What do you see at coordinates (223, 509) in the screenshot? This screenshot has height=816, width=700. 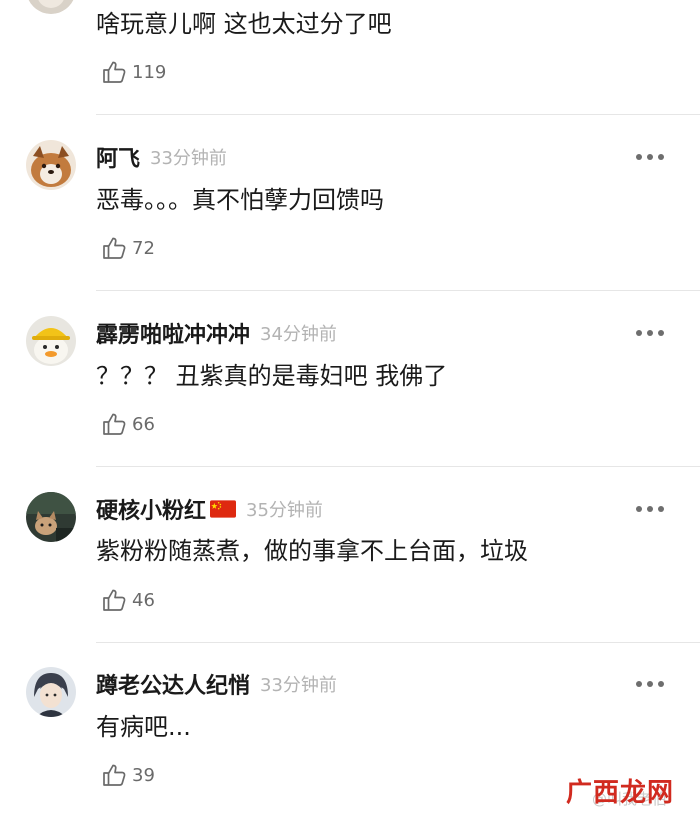 I see `china-flag-icon` at bounding box center [223, 509].